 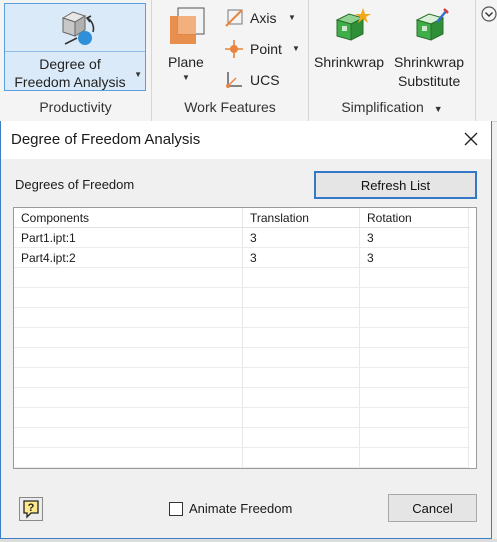 I want to click on shrinkwrap-icon, so click(x=353, y=24).